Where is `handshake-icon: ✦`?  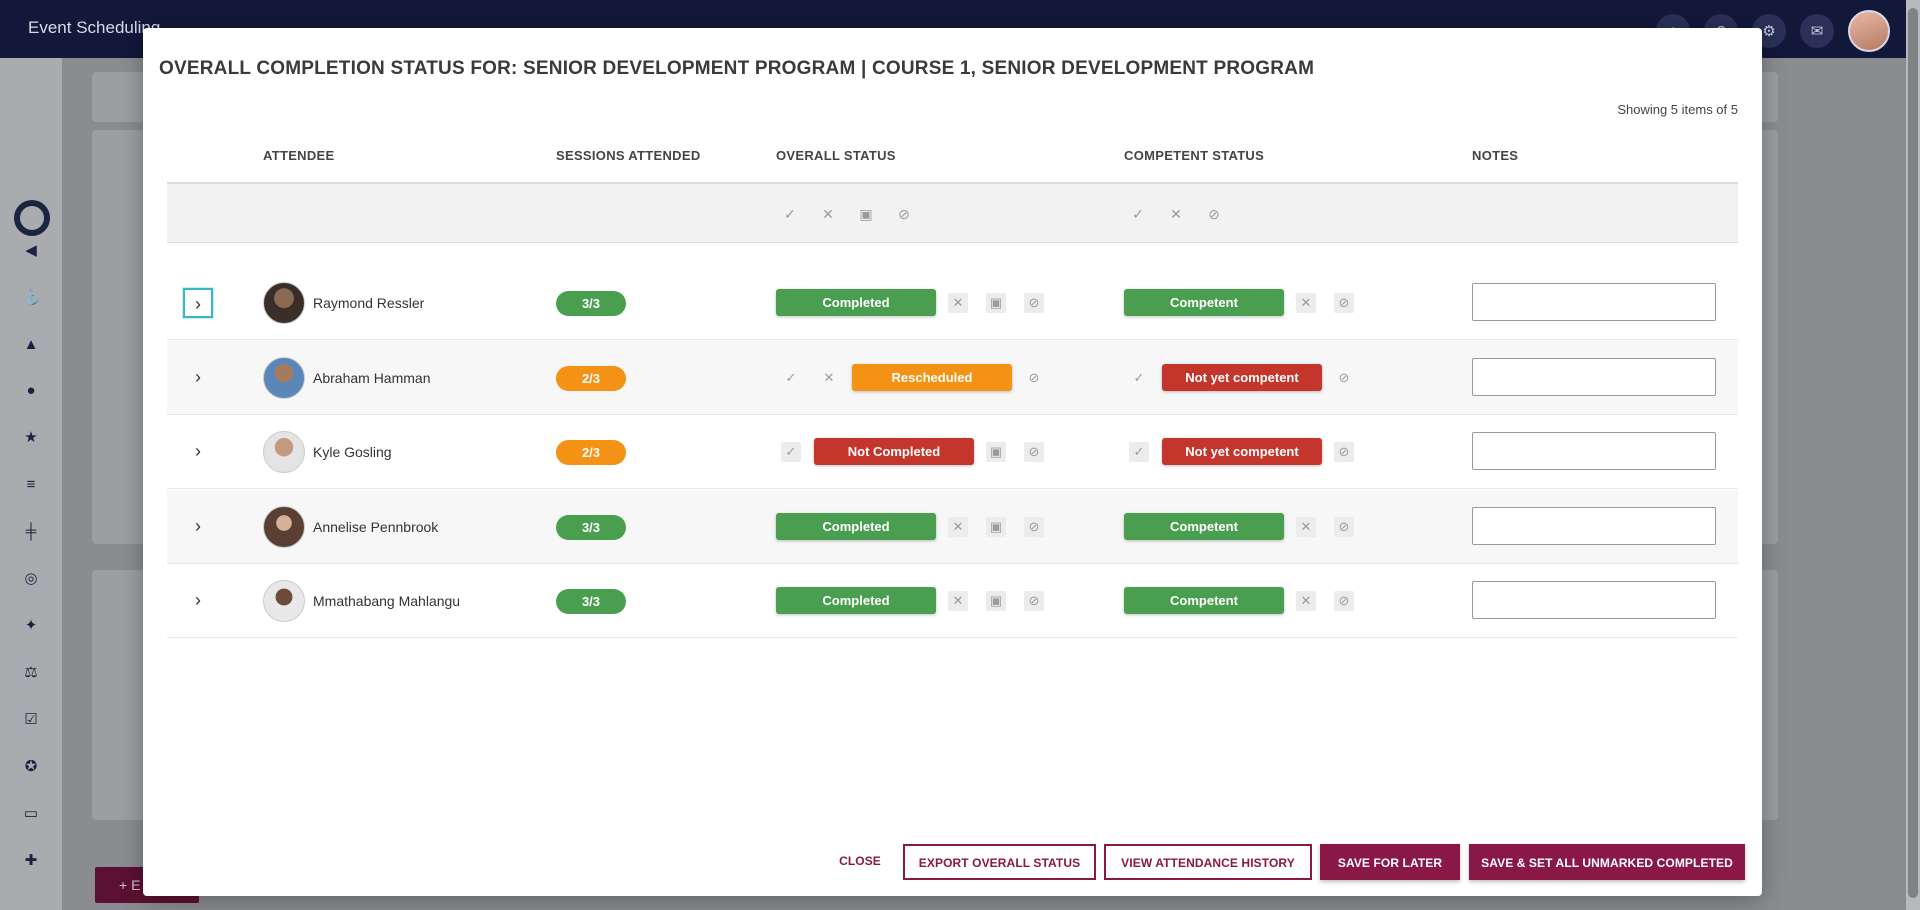
handshake-icon: ✦ is located at coordinates (31, 626).